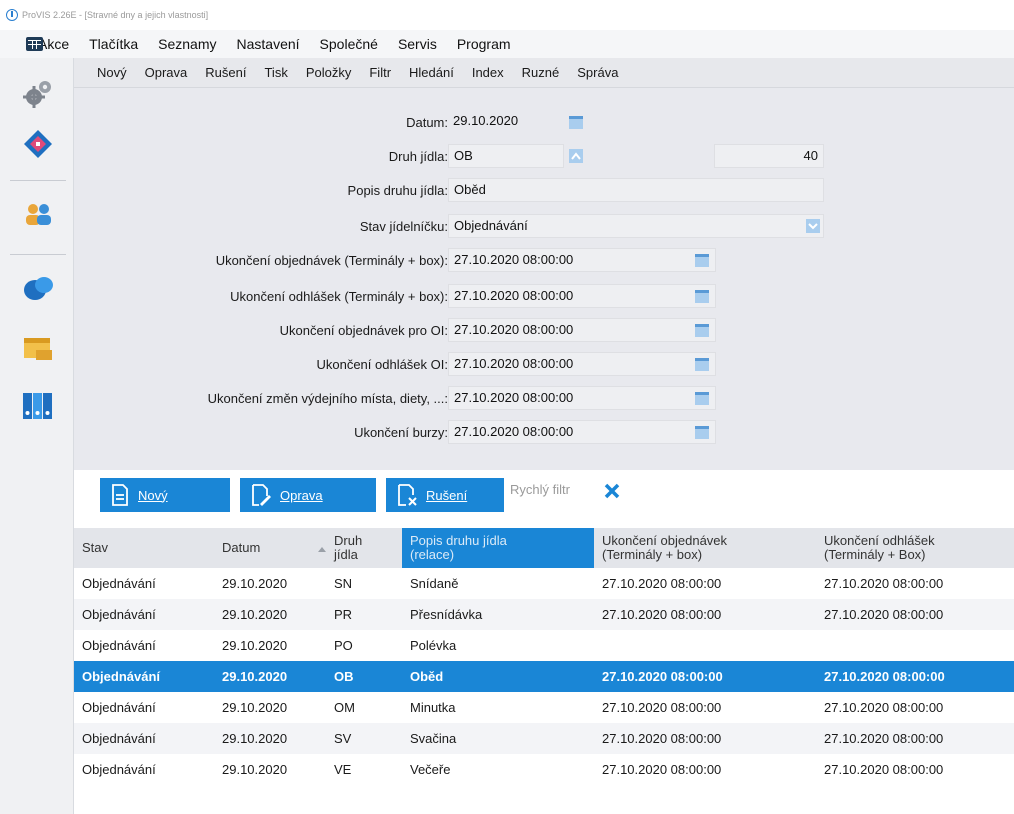 Image resolution: width=1014 pixels, height=814 pixels. I want to click on column-header-popis: Popis druhu jídla (relace), so click(498, 548).